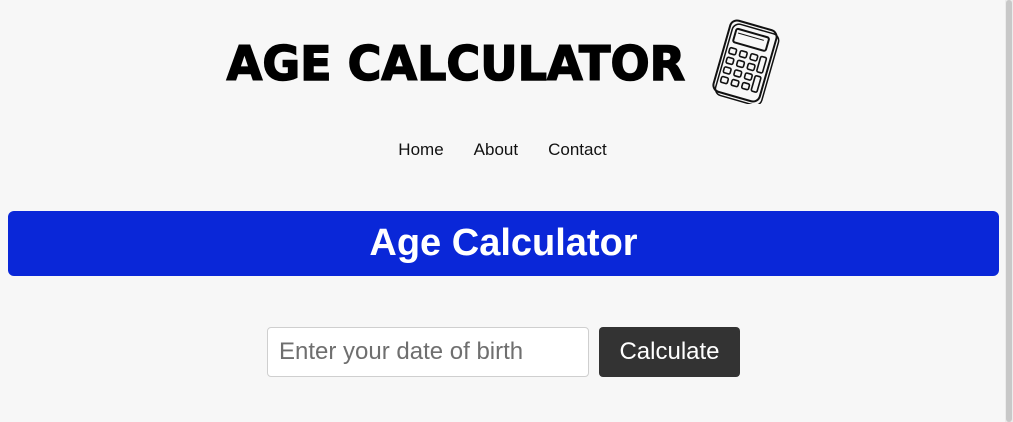 The image size is (1013, 422). I want to click on age-form: Calculate, so click(503, 352).